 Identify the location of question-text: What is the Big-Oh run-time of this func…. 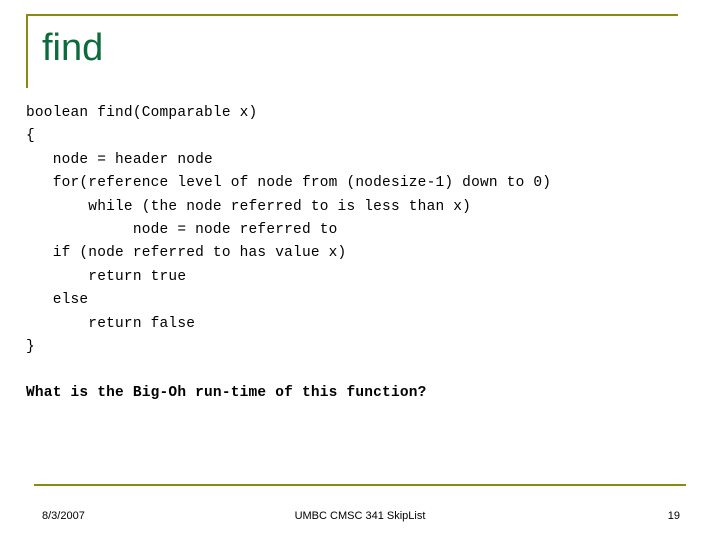
(226, 393).